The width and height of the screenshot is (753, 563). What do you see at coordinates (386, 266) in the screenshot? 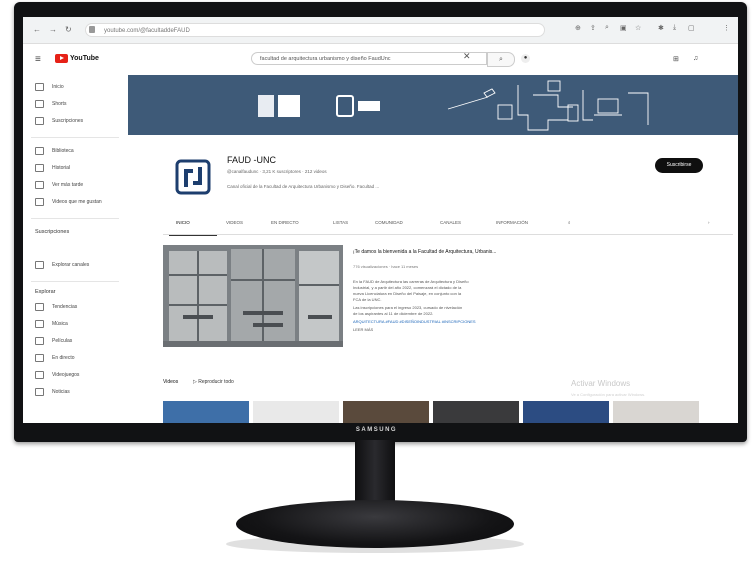
I see `featured-video-meta: 776 visualizaciones · hace 11 meses` at bounding box center [386, 266].